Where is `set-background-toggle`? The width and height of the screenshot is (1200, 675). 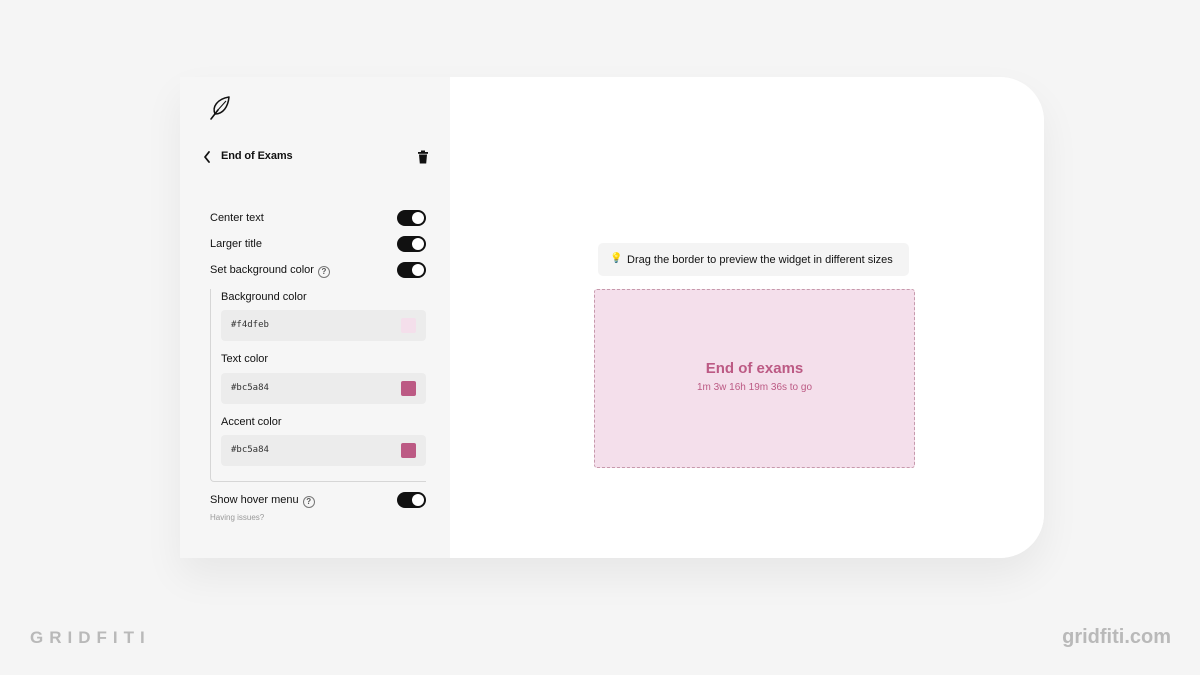
set-background-toggle is located at coordinates (411, 270).